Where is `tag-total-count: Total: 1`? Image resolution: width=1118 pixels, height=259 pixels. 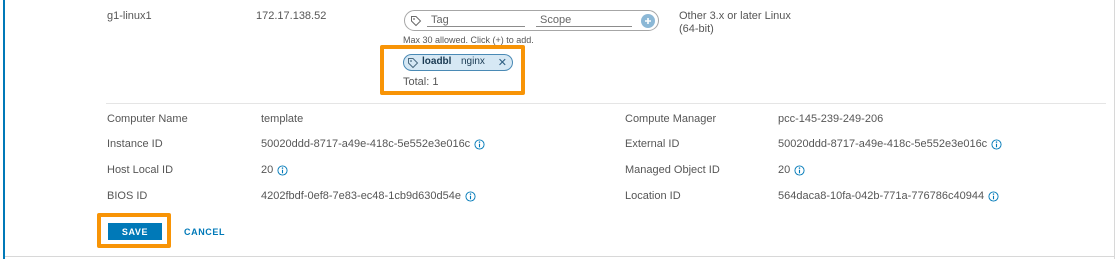
tag-total-count: Total: 1 is located at coordinates (421, 82).